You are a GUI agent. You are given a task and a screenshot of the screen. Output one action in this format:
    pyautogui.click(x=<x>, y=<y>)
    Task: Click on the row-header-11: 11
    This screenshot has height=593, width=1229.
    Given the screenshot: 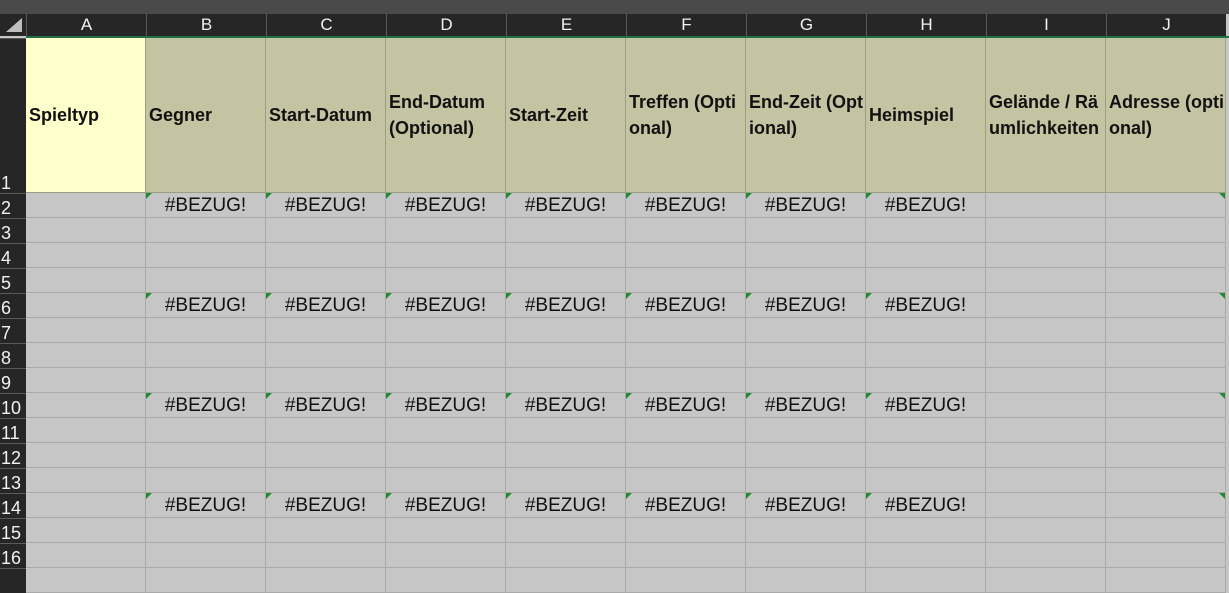 What is the action you would take?
    pyautogui.click(x=13, y=430)
    